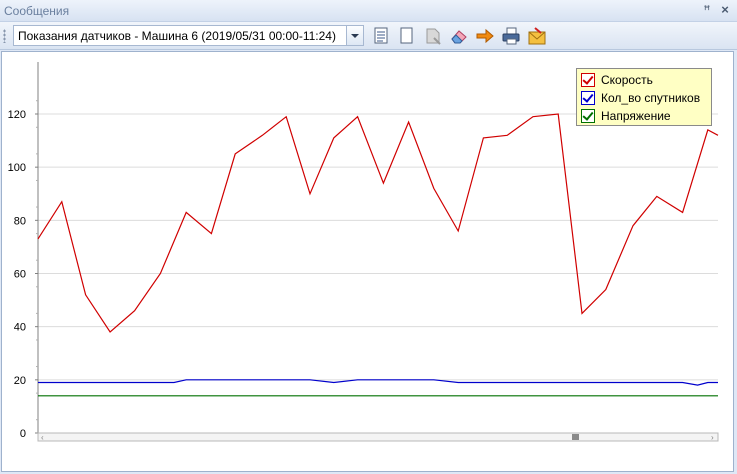  What do you see at coordinates (651, 98) in the screenshot?
I see `legend-label: Кол_во спутников` at bounding box center [651, 98].